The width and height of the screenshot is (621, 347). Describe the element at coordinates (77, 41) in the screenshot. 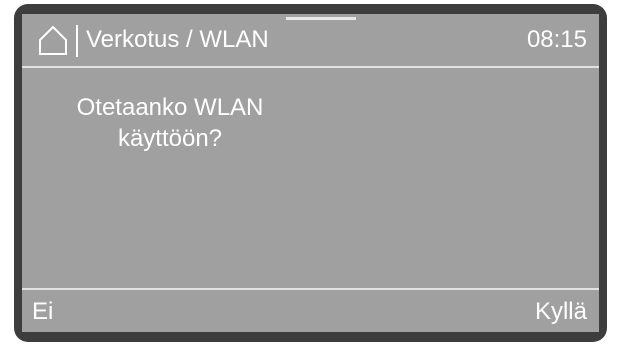

I see `header-divider` at that location.